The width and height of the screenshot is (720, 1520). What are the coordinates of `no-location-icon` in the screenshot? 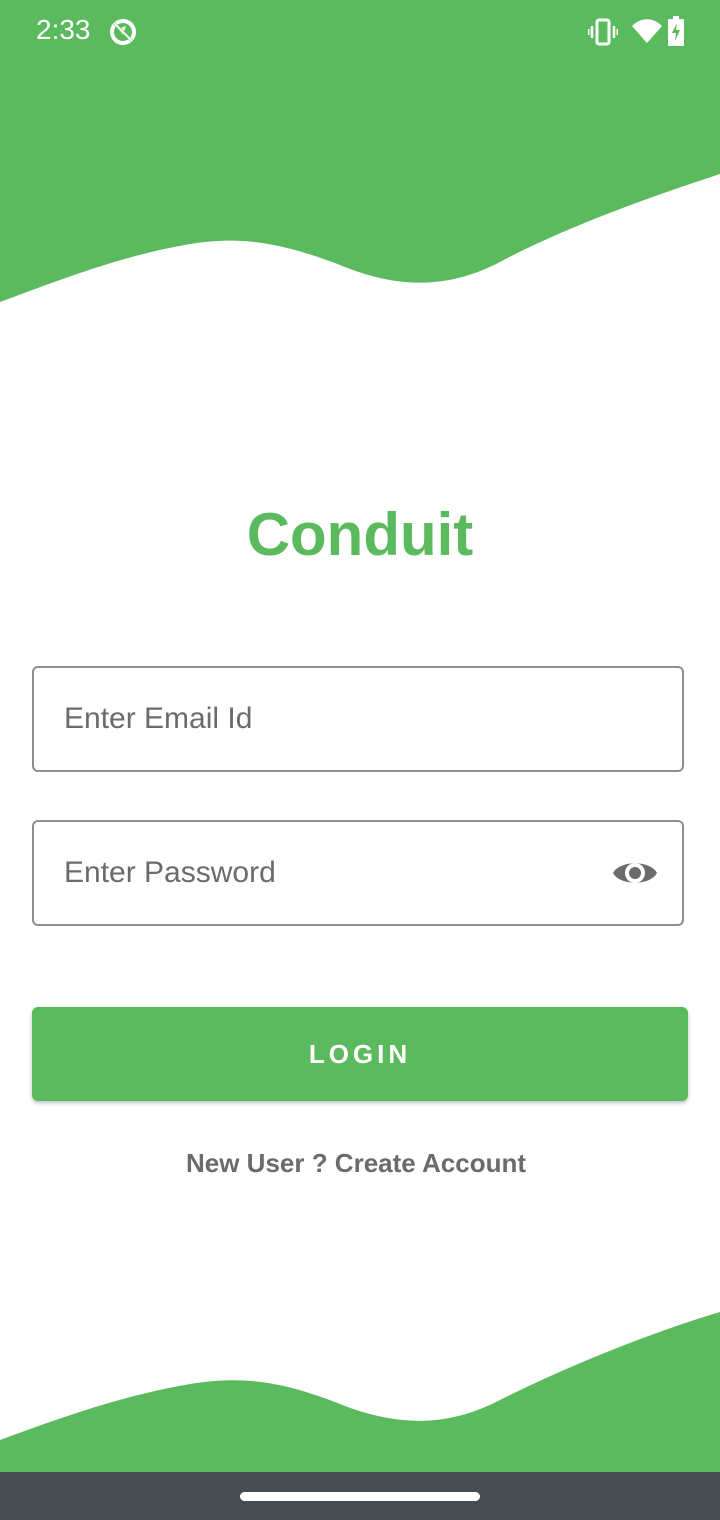 It's located at (123, 32).